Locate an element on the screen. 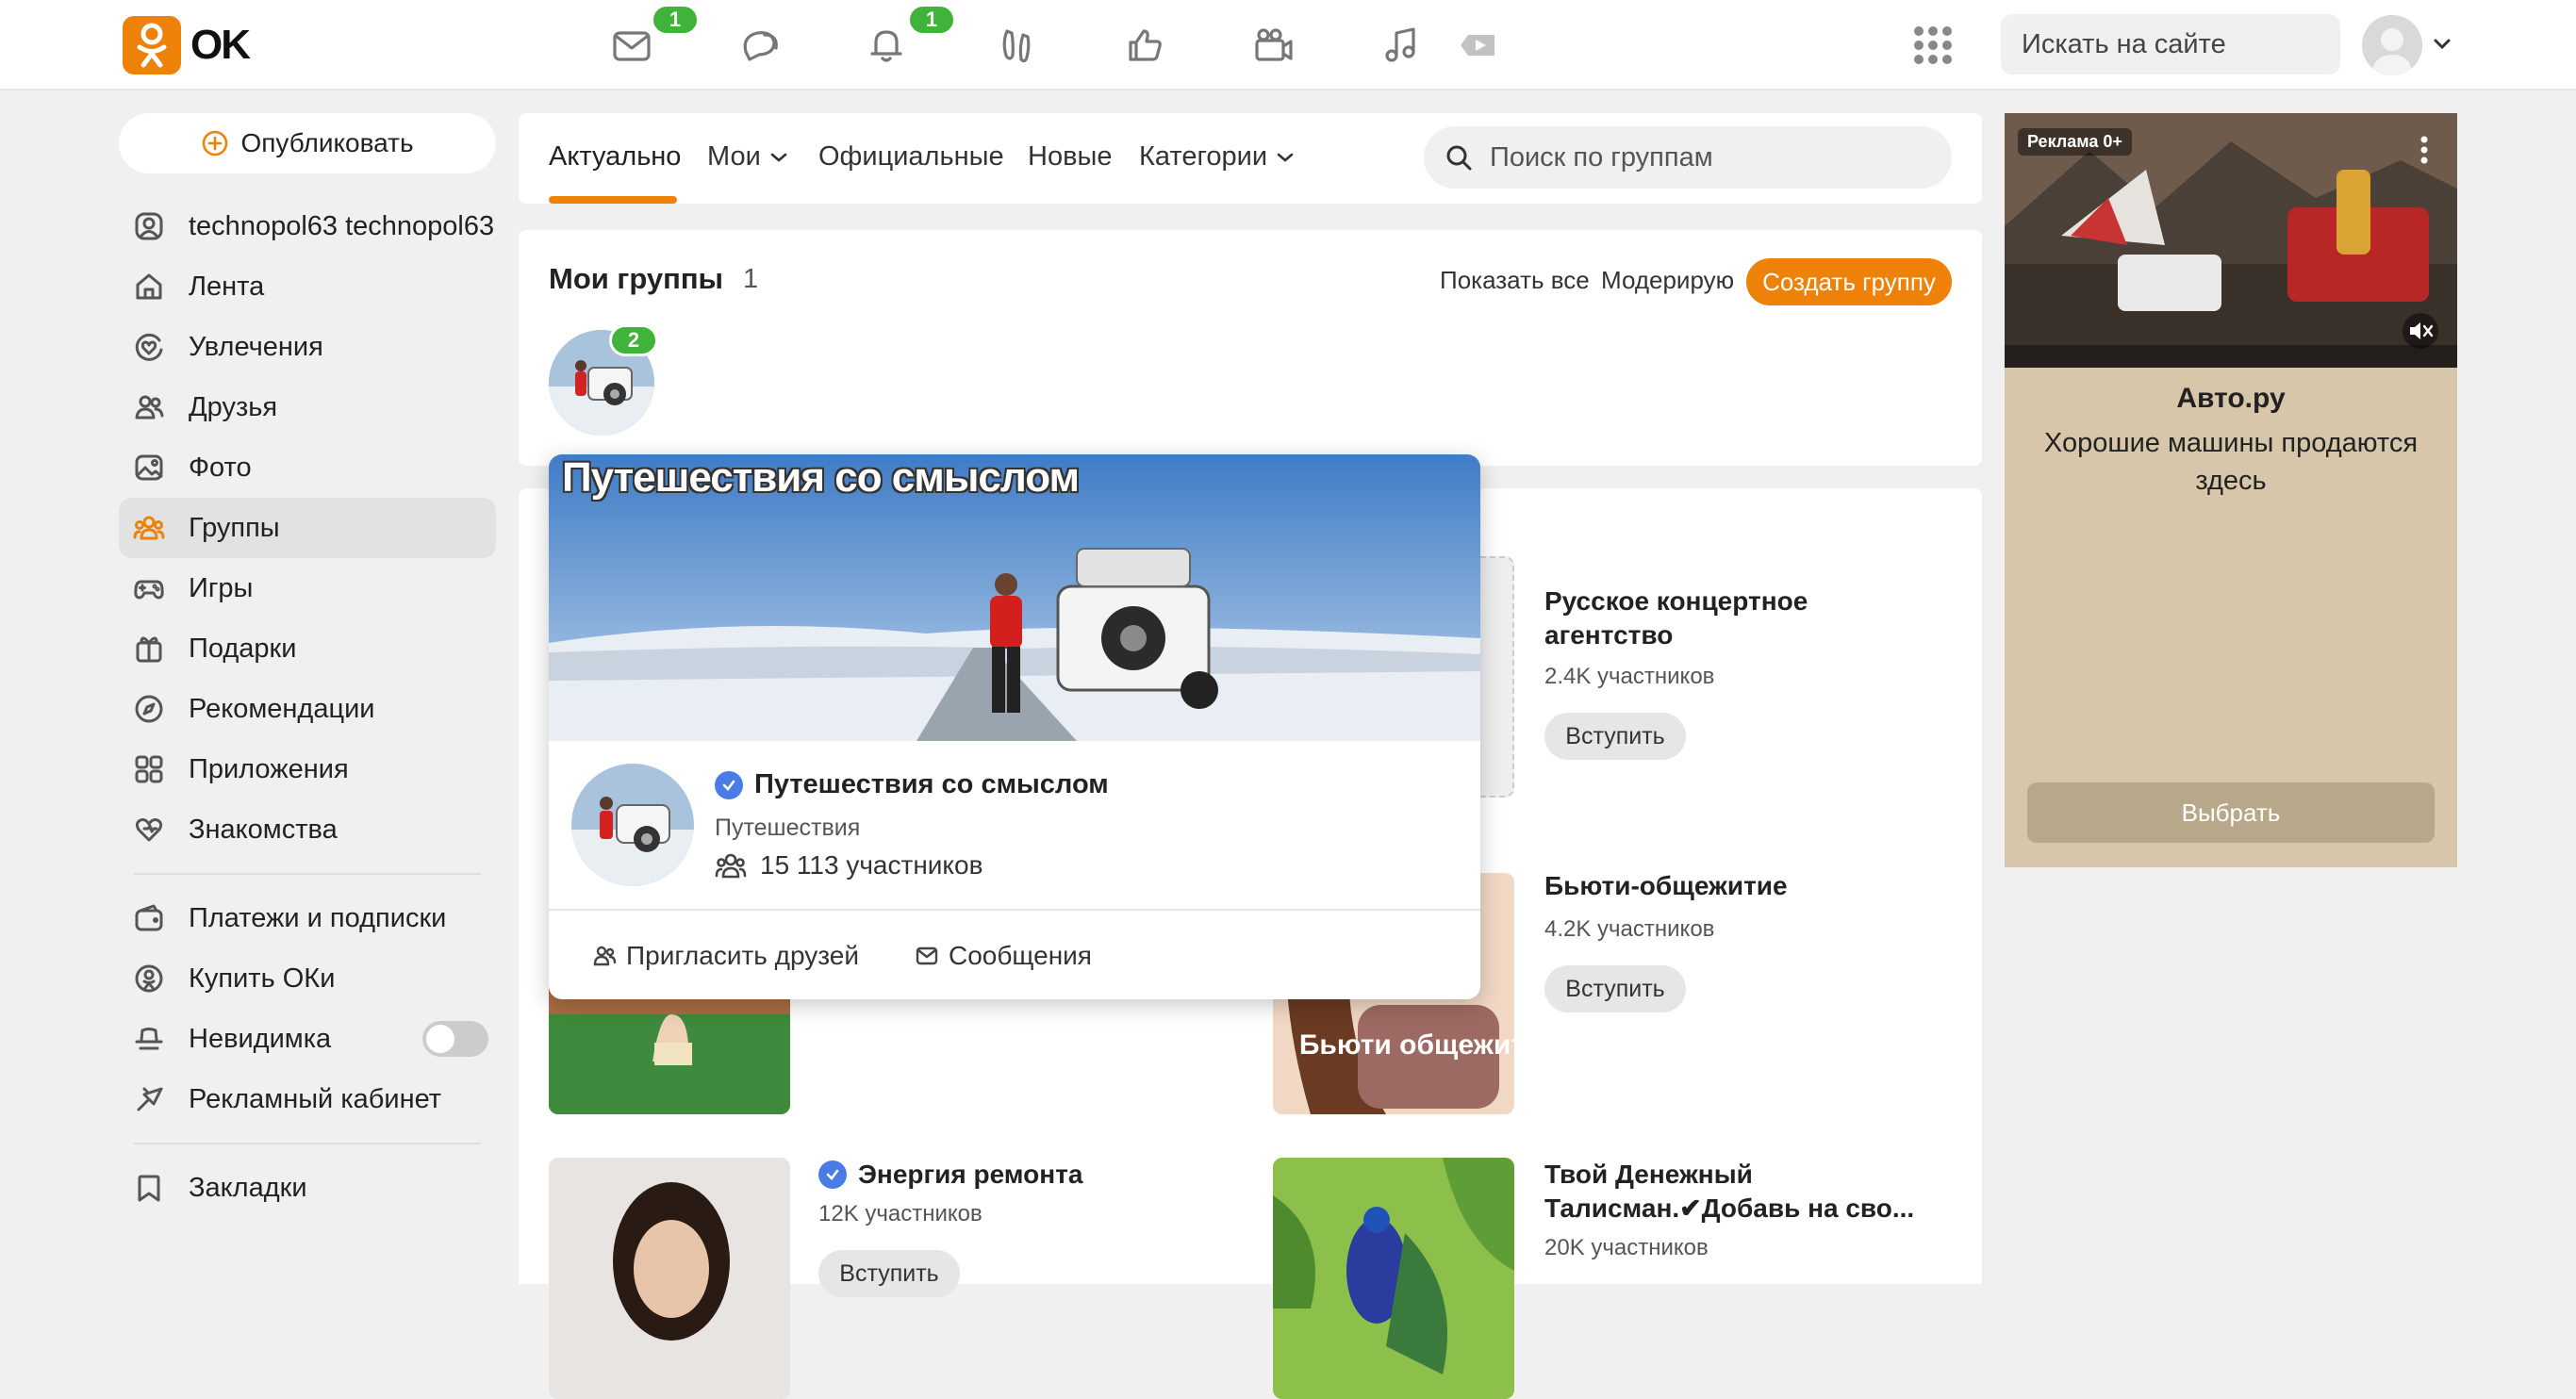  ad-brand: Авто.ру is located at coordinates (2231, 399).